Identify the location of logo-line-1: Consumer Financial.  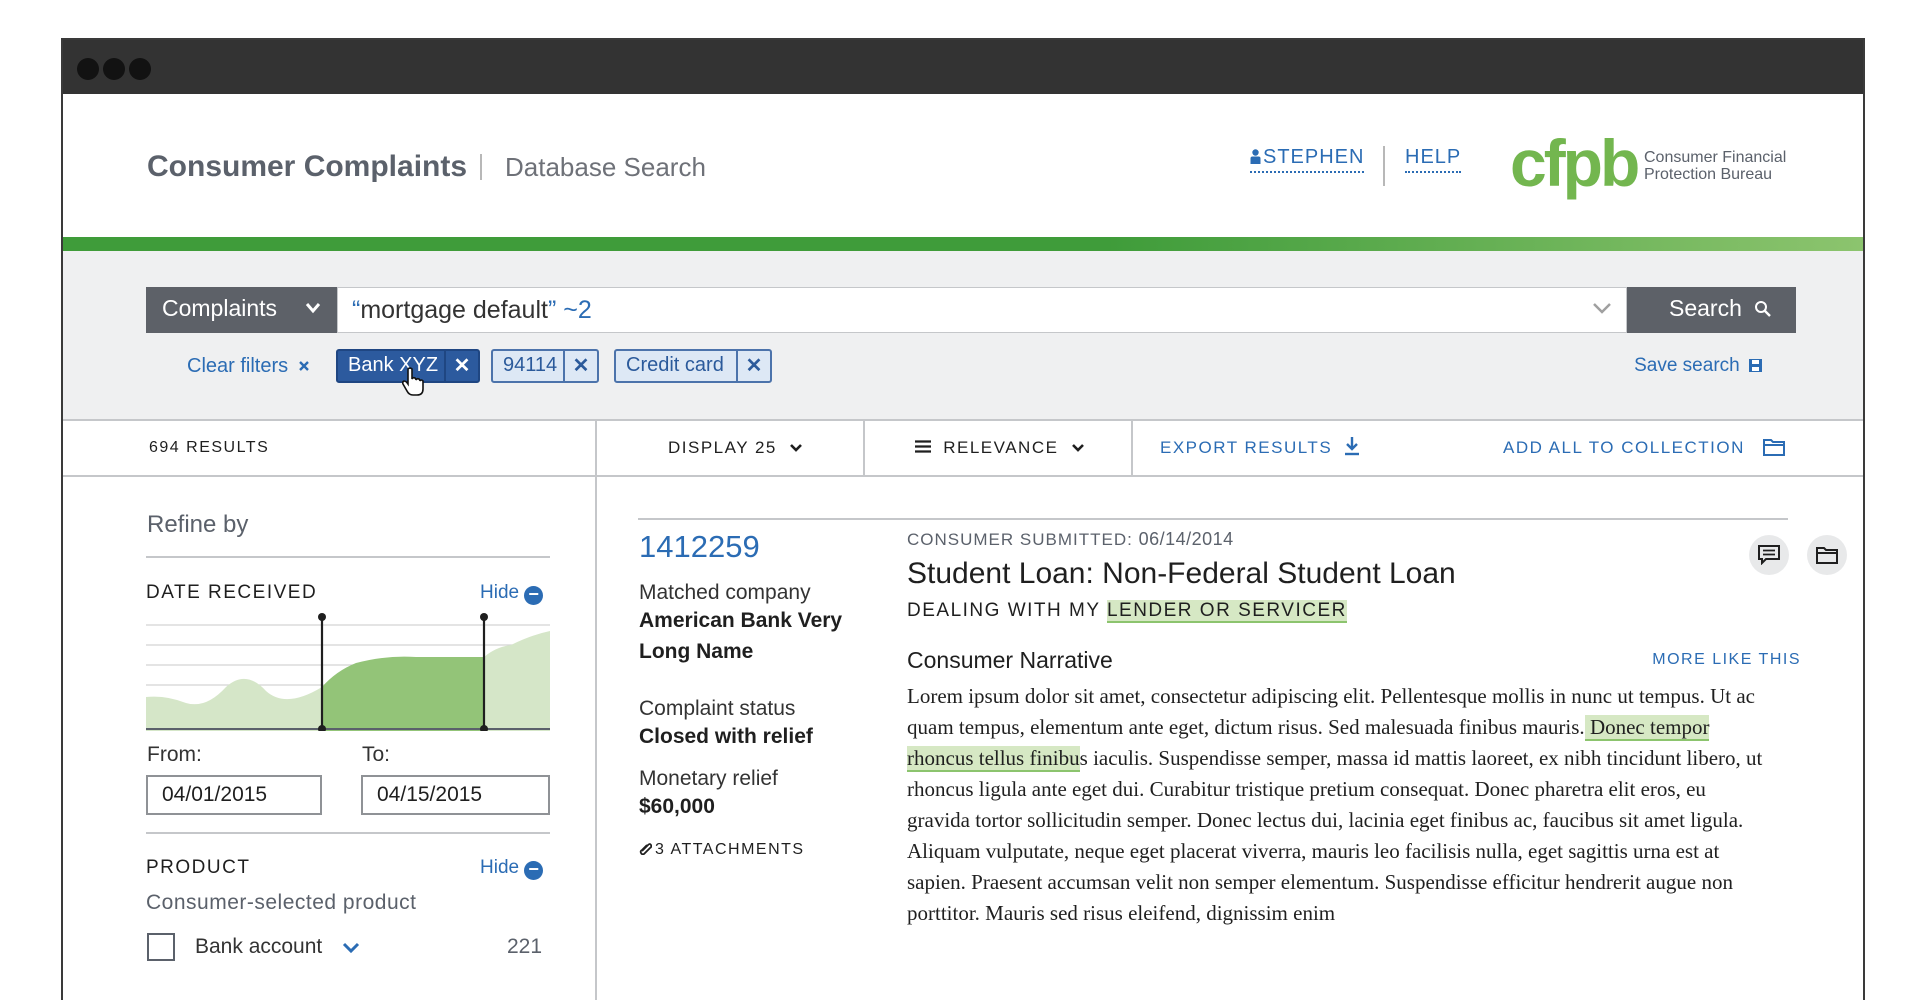
(1715, 157).